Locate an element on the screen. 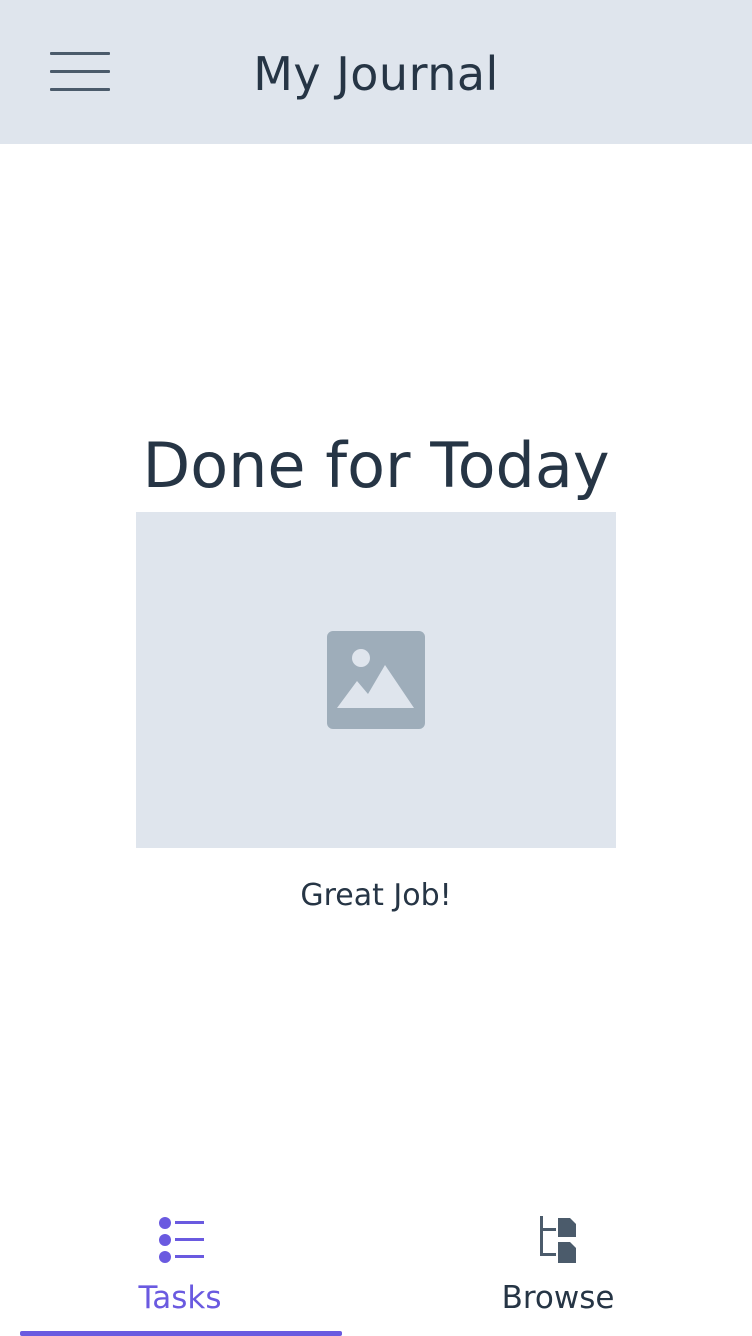 This screenshot has height=1336, width=752. image-placeholder-icon is located at coordinates (376, 680).